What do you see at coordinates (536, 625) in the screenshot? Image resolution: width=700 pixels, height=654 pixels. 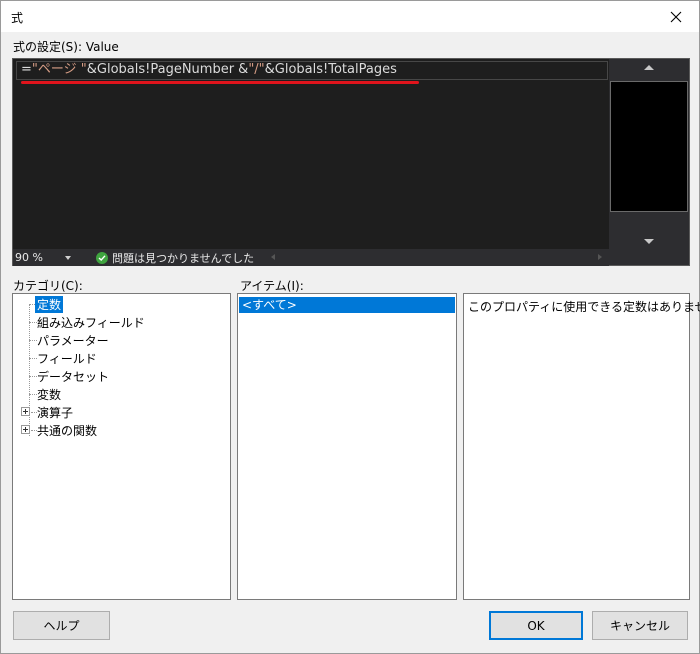 I see `ok-button: OK` at bounding box center [536, 625].